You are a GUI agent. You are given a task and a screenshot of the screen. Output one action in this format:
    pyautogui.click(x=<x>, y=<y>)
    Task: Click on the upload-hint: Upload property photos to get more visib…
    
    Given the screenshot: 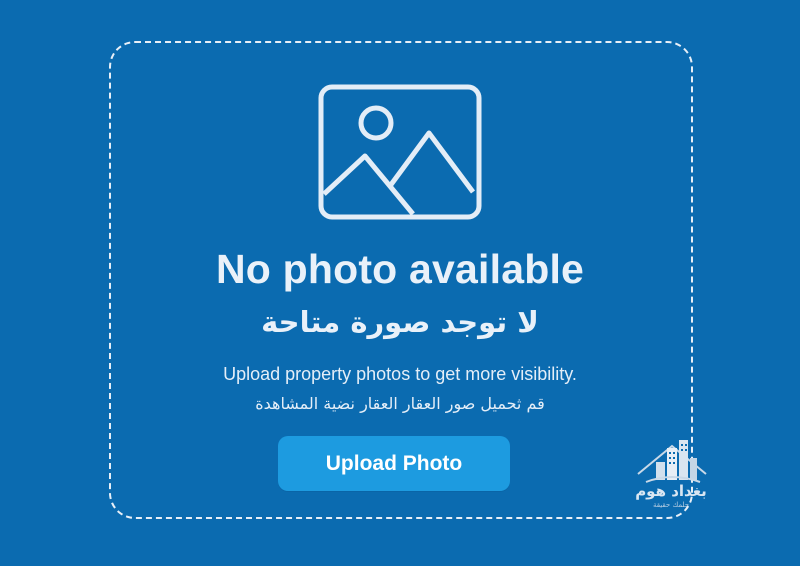 What is the action you would take?
    pyautogui.click(x=400, y=374)
    